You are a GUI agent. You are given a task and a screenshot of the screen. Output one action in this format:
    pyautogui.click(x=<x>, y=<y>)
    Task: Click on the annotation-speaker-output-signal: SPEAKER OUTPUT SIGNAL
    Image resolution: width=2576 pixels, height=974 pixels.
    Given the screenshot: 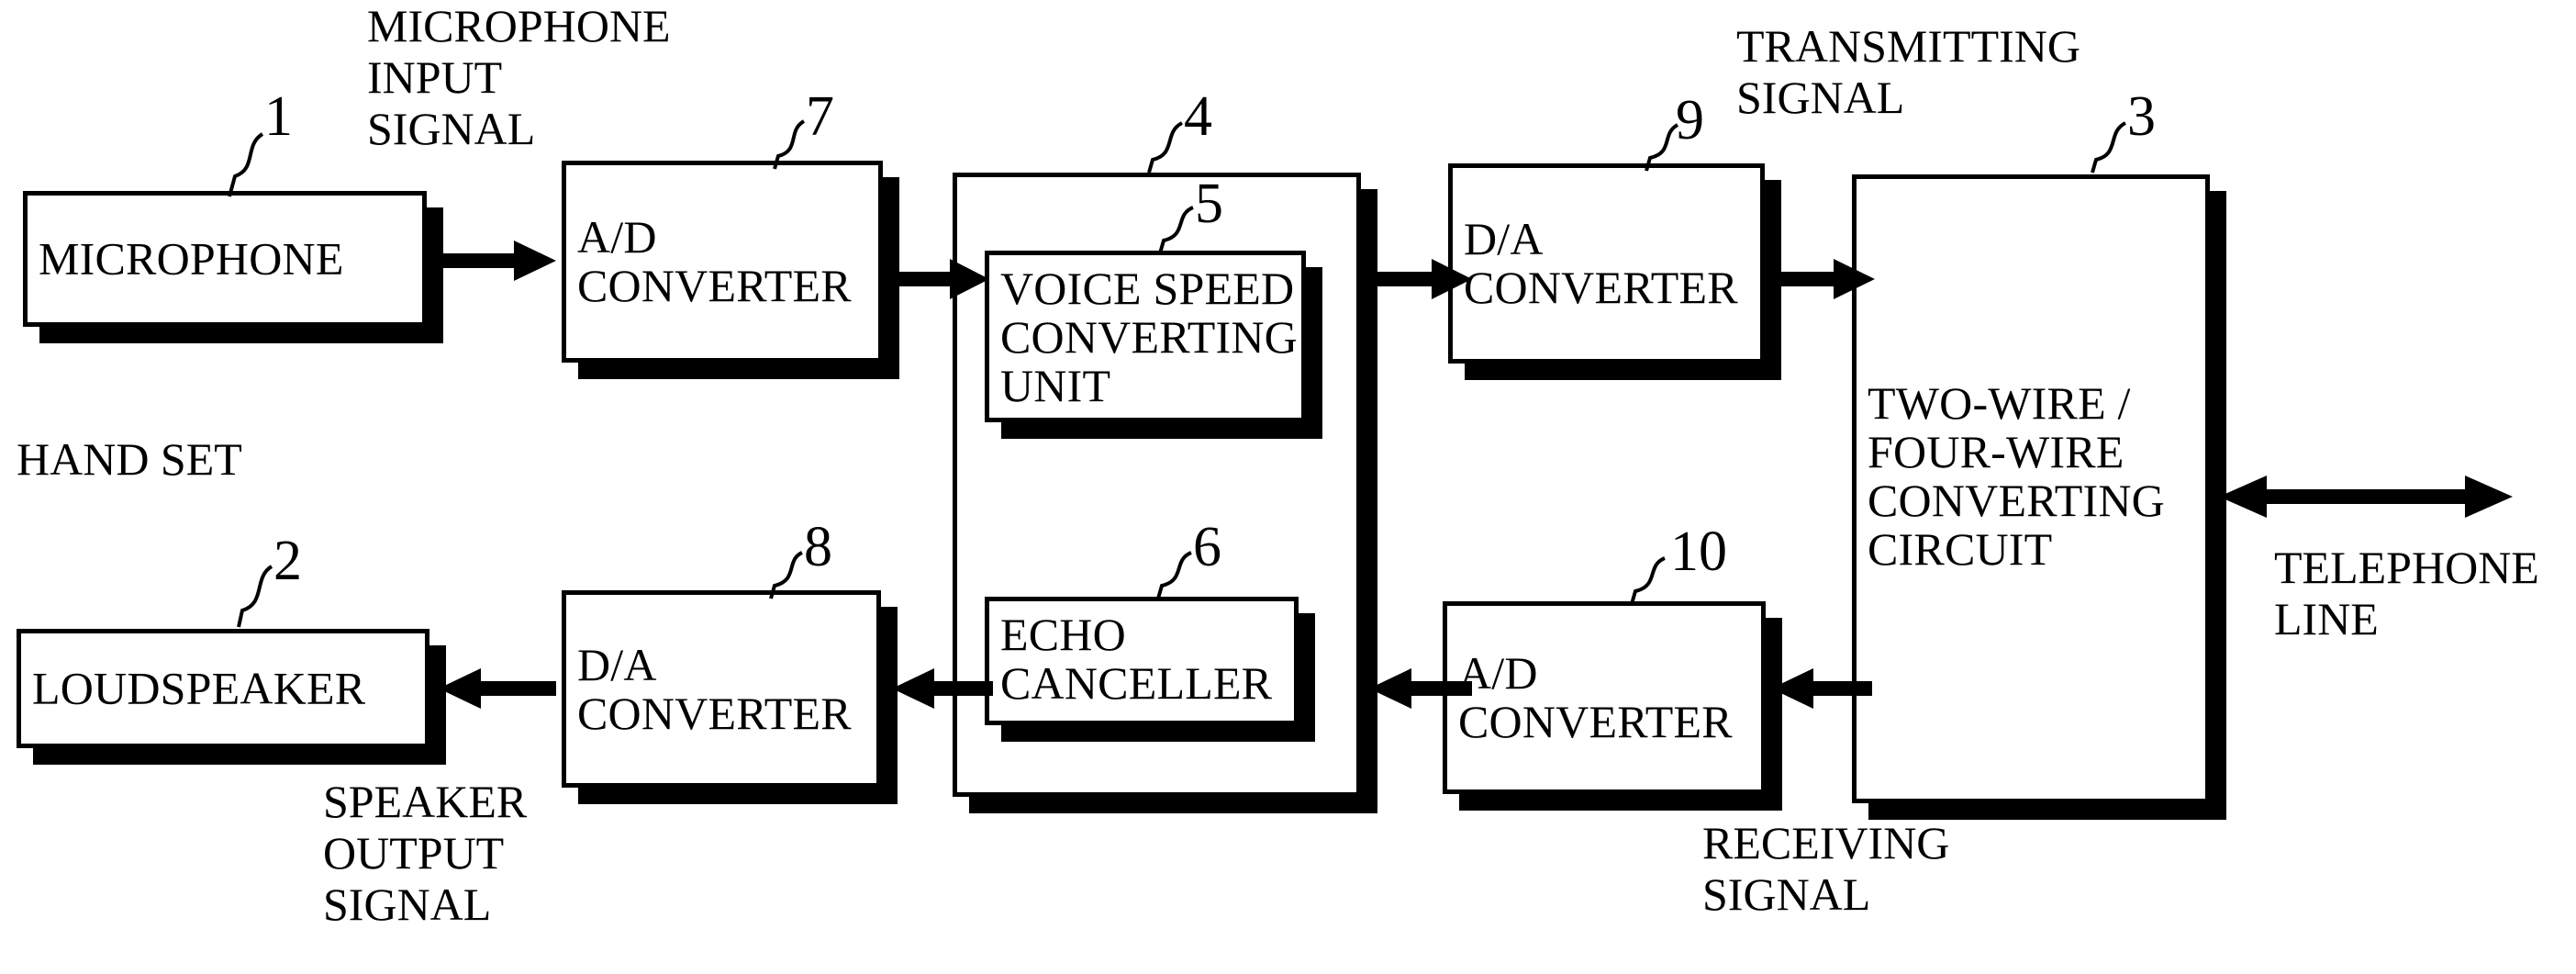 What is the action you would take?
    pyautogui.click(x=425, y=853)
    